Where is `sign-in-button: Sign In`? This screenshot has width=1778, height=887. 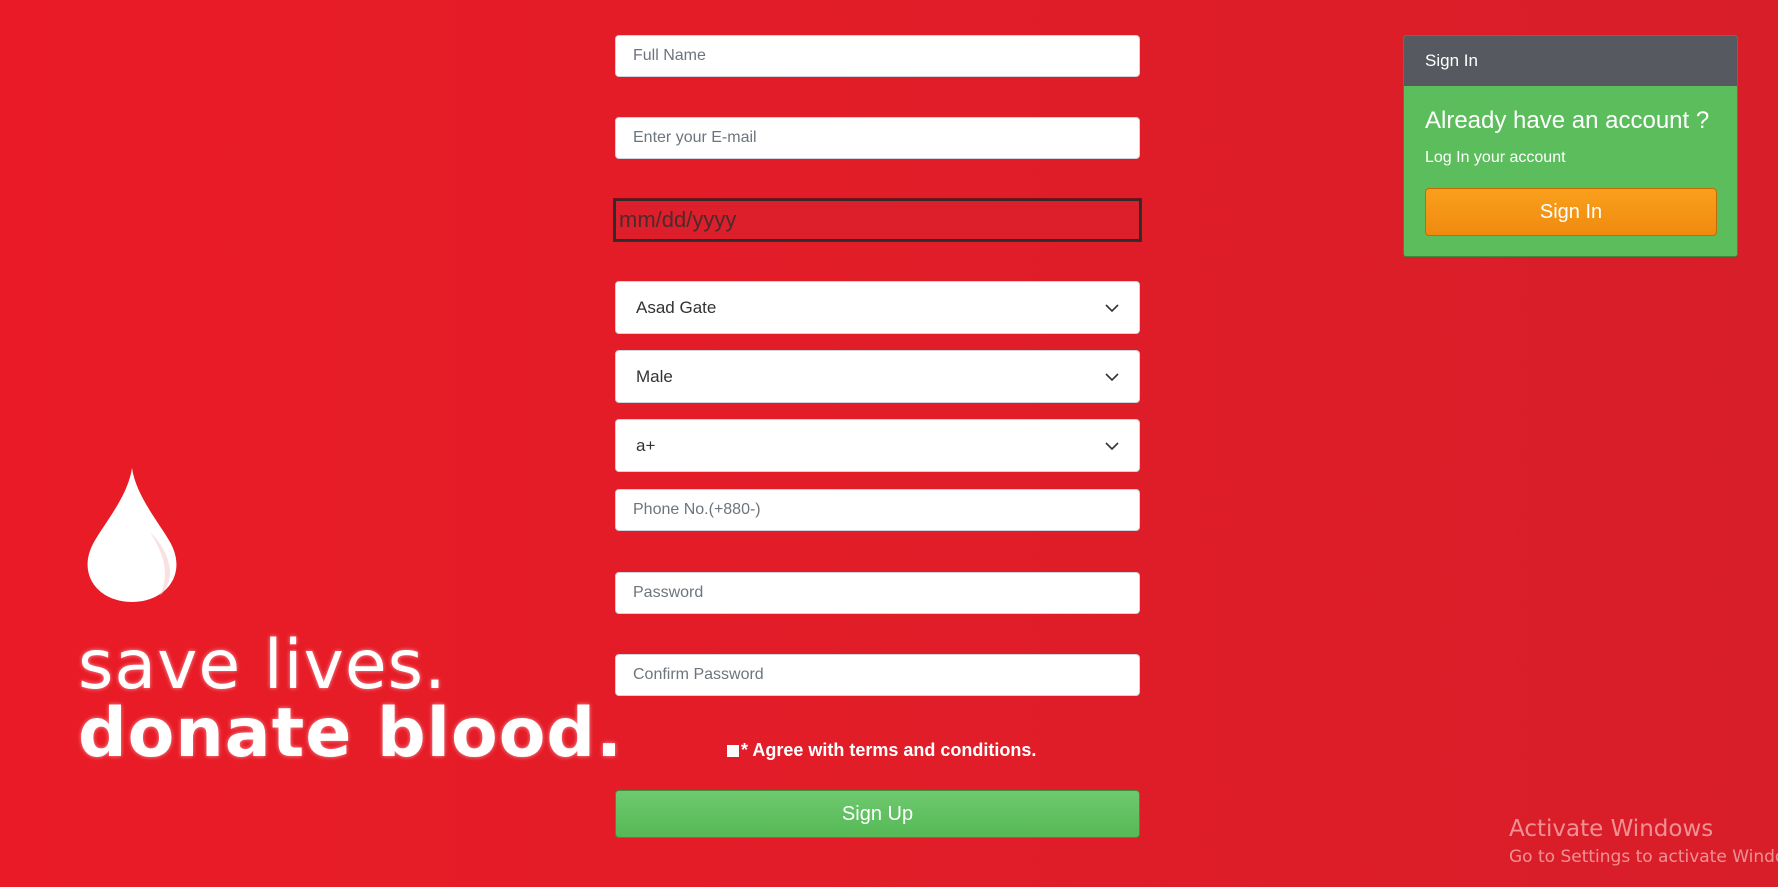 sign-in-button: Sign In is located at coordinates (1571, 212).